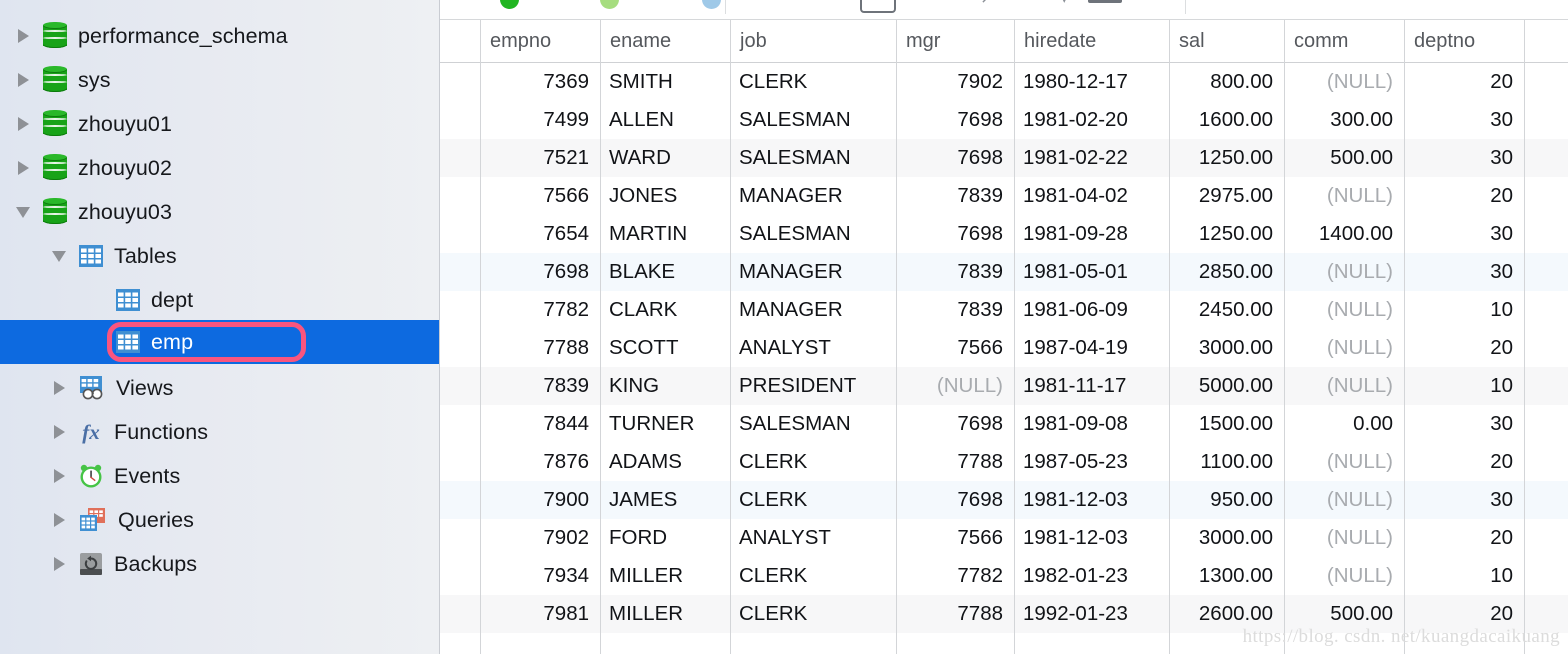 This screenshot has height=654, width=1568. Describe the element at coordinates (1226, 348) in the screenshot. I see `cell-sal: 3000.00` at that location.